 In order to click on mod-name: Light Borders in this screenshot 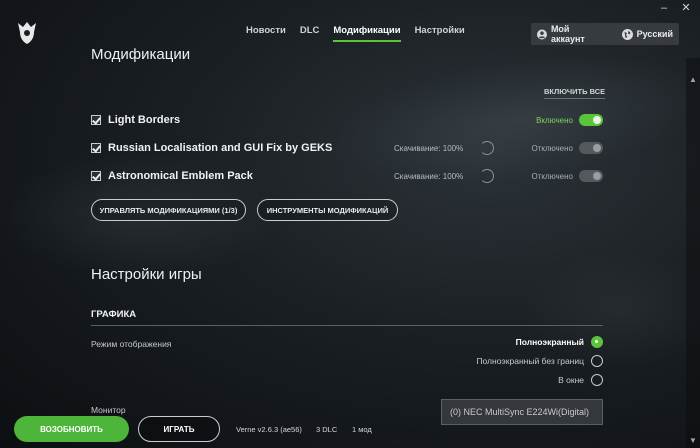, I will do `click(144, 120)`.